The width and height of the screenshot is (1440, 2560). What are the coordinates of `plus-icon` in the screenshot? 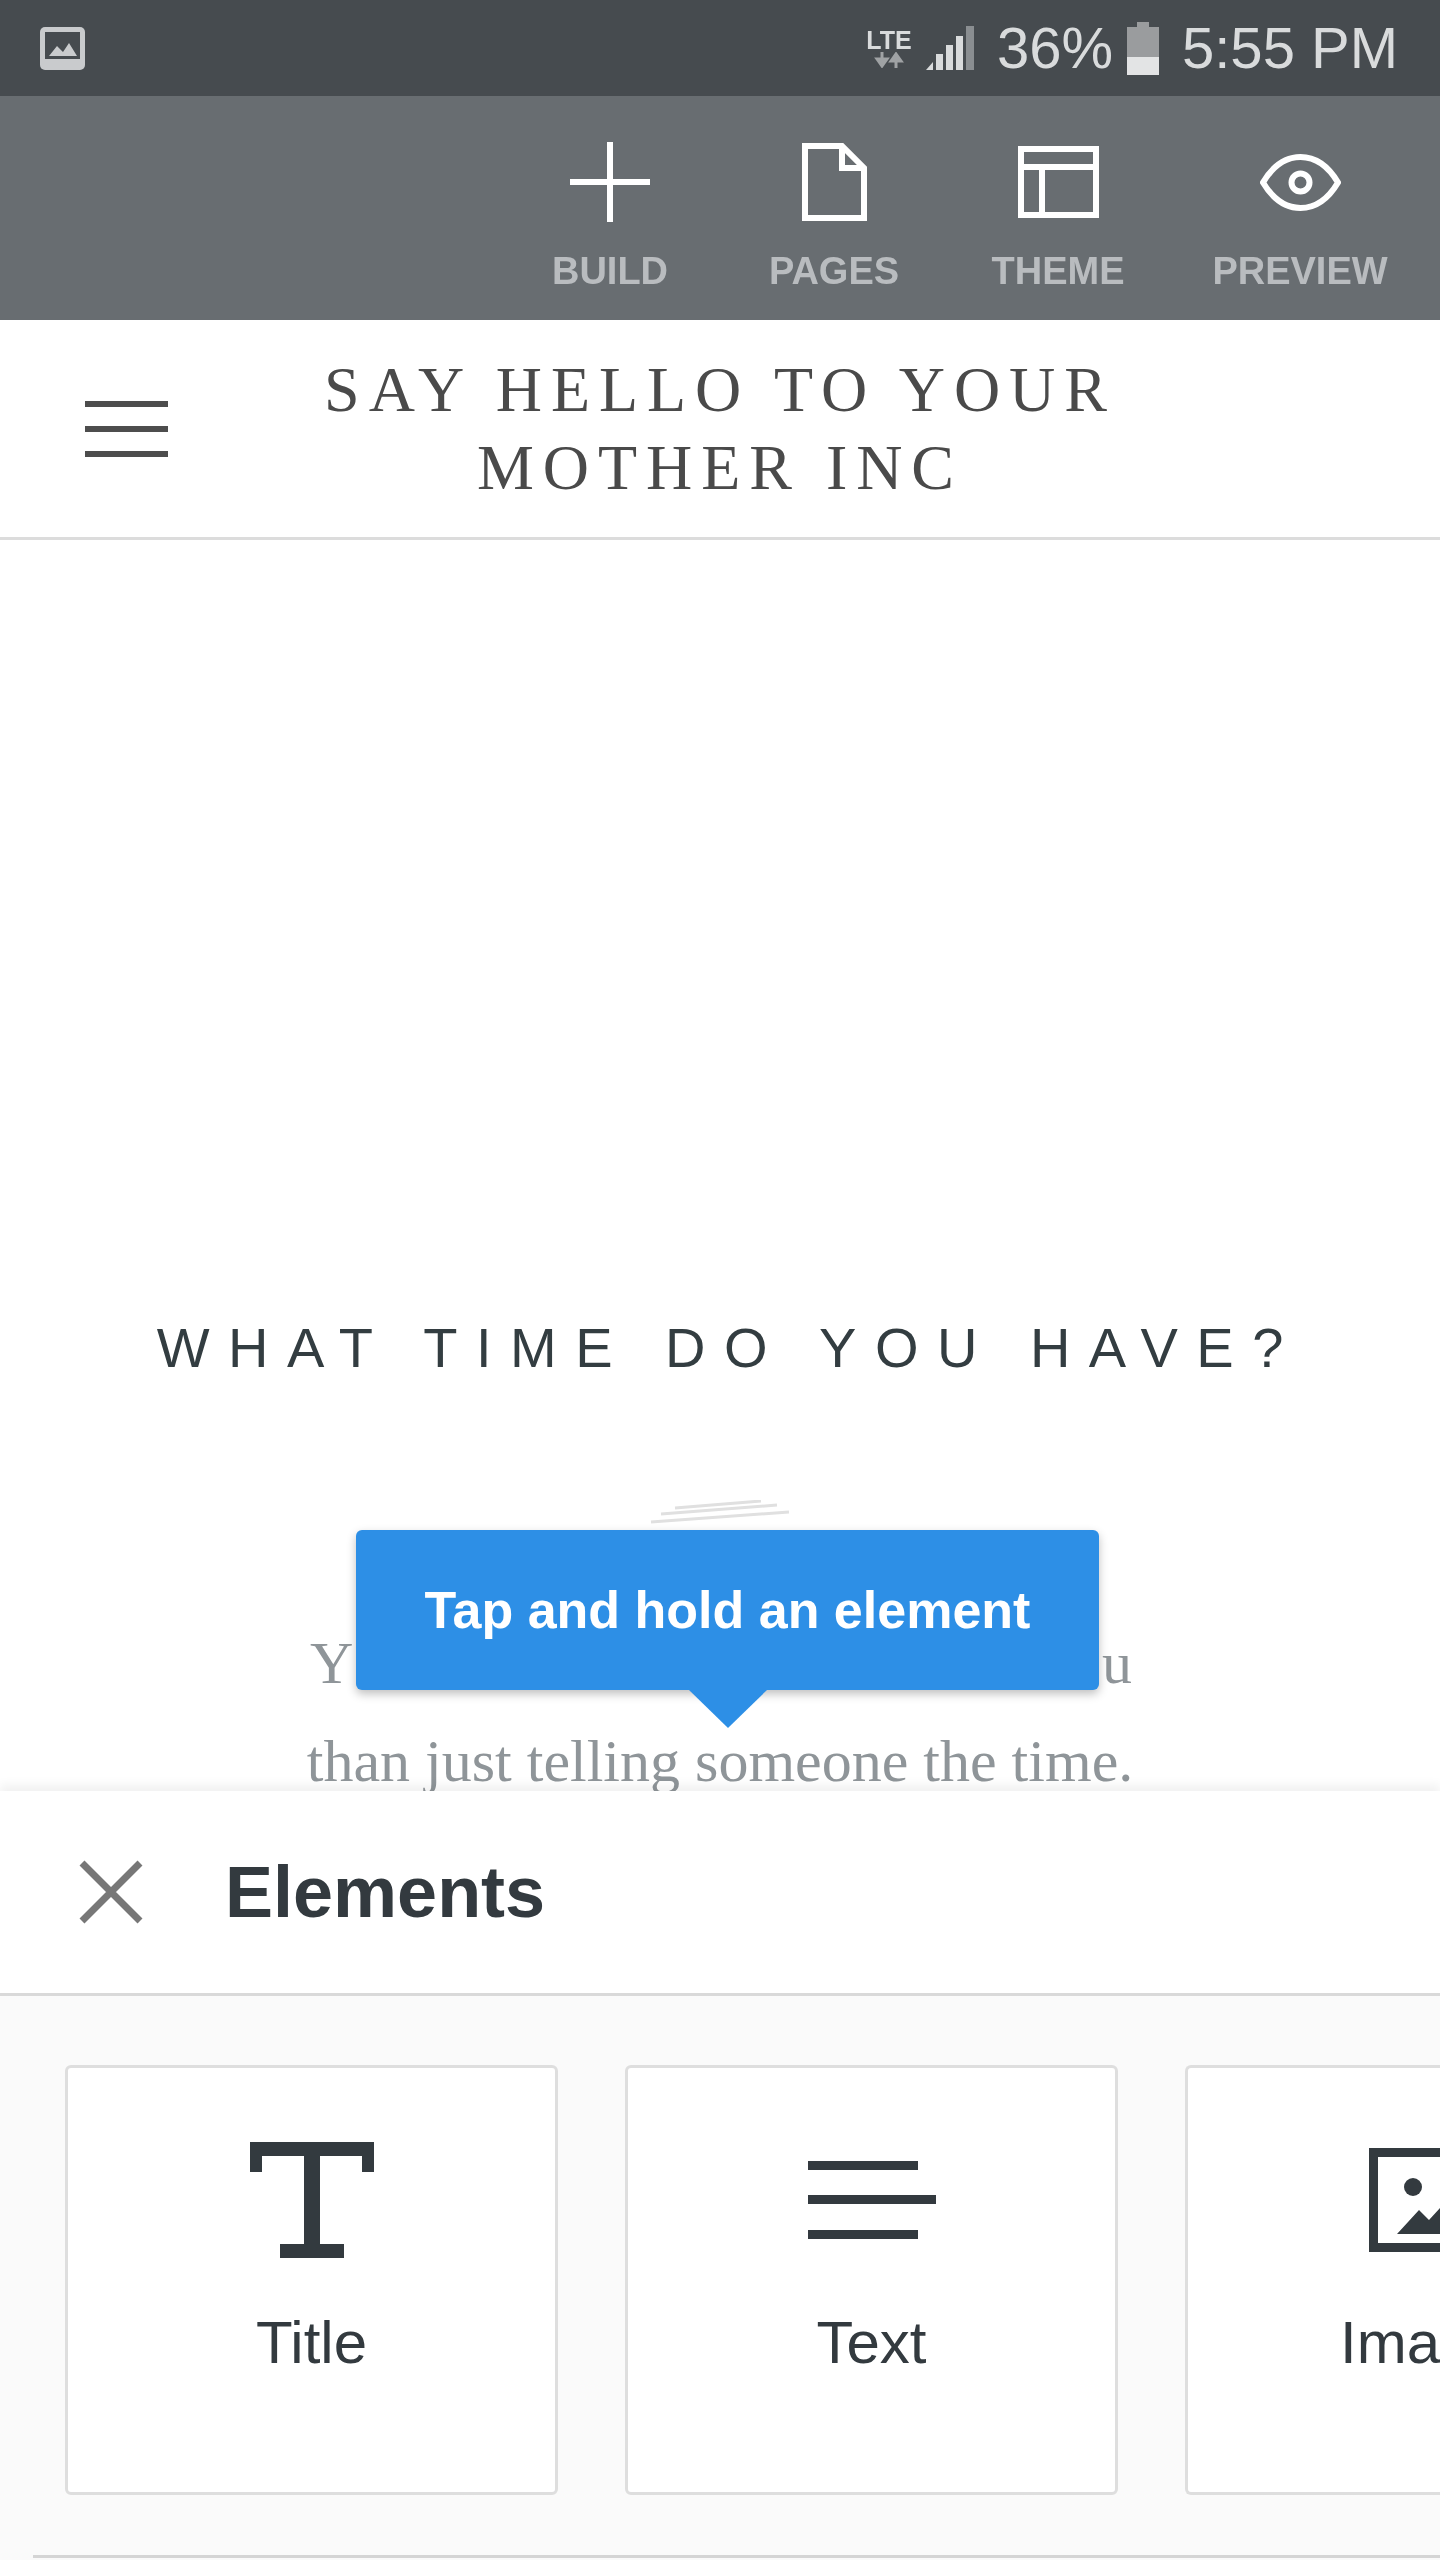 It's located at (610, 182).